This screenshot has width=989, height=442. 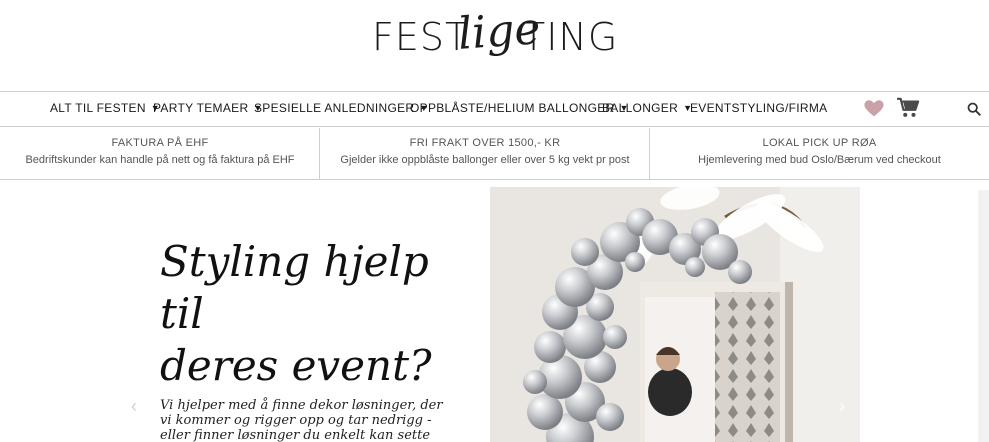 What do you see at coordinates (512, 108) in the screenshot?
I see `nav-item-label: OPPBLÅSTE/HELIUM BALLONGER` at bounding box center [512, 108].